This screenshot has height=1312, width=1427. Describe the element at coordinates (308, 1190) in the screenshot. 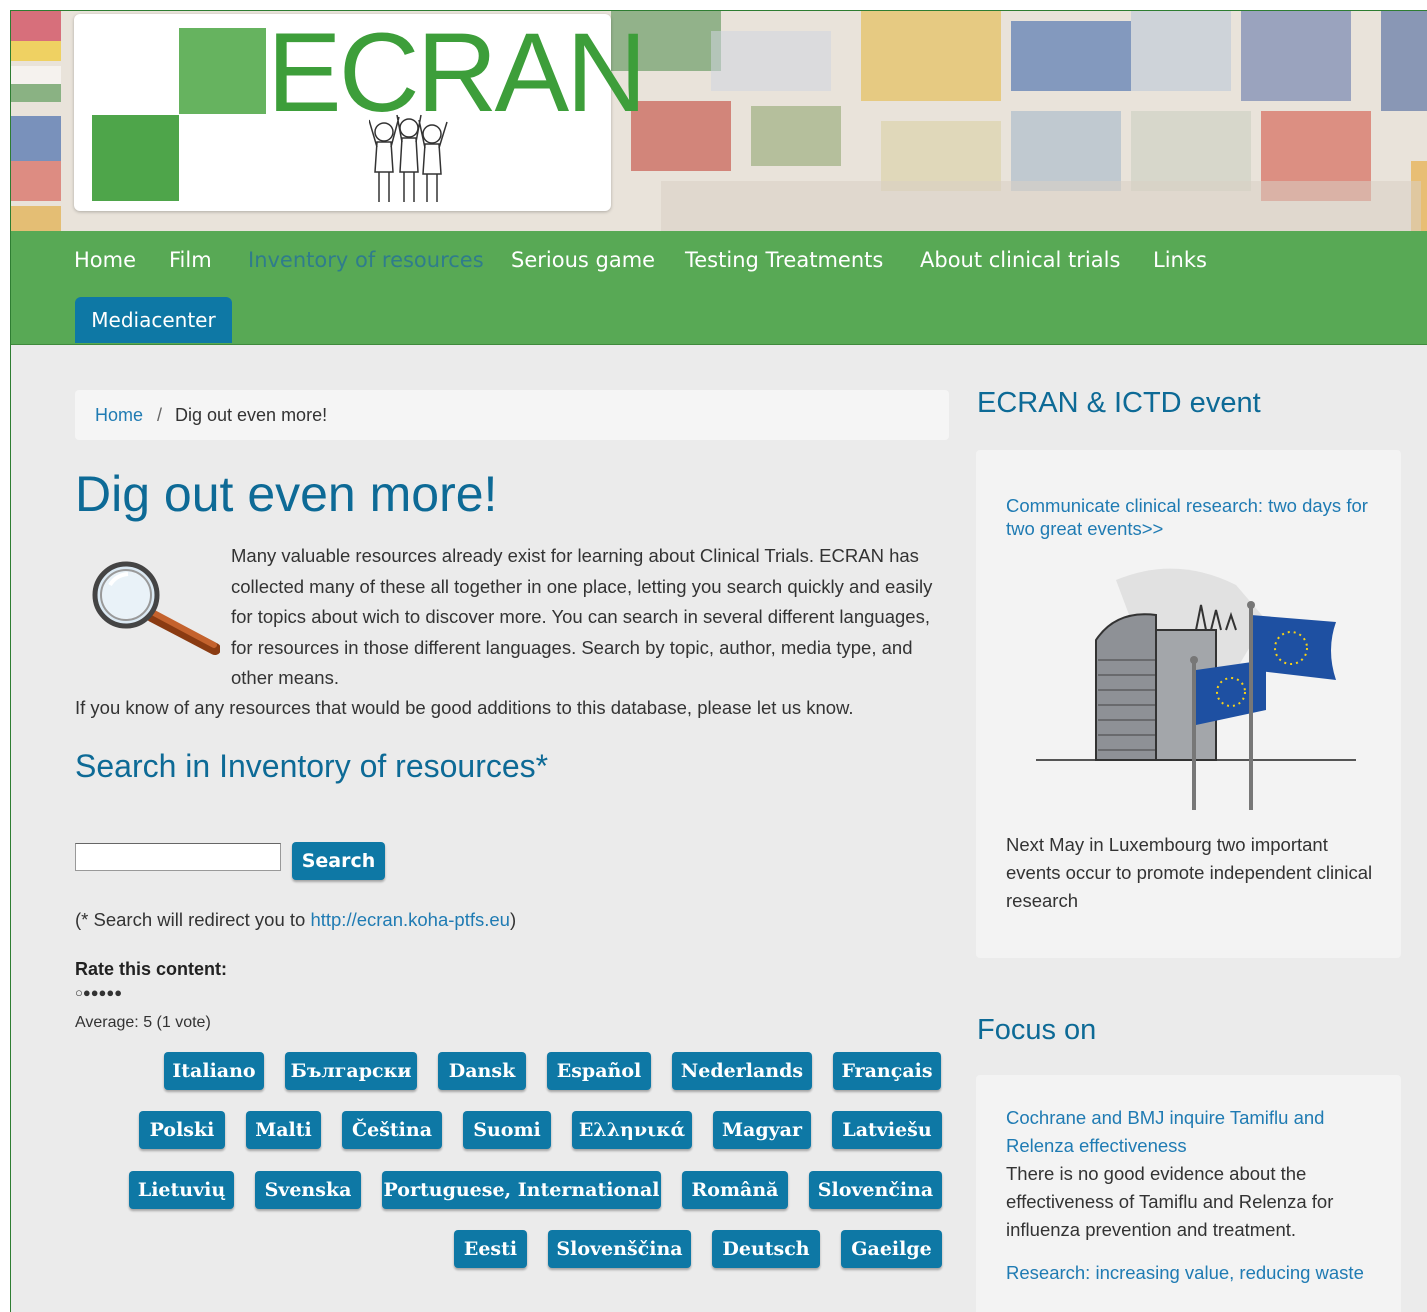

I see `lang-button-svenska: Svenska` at that location.